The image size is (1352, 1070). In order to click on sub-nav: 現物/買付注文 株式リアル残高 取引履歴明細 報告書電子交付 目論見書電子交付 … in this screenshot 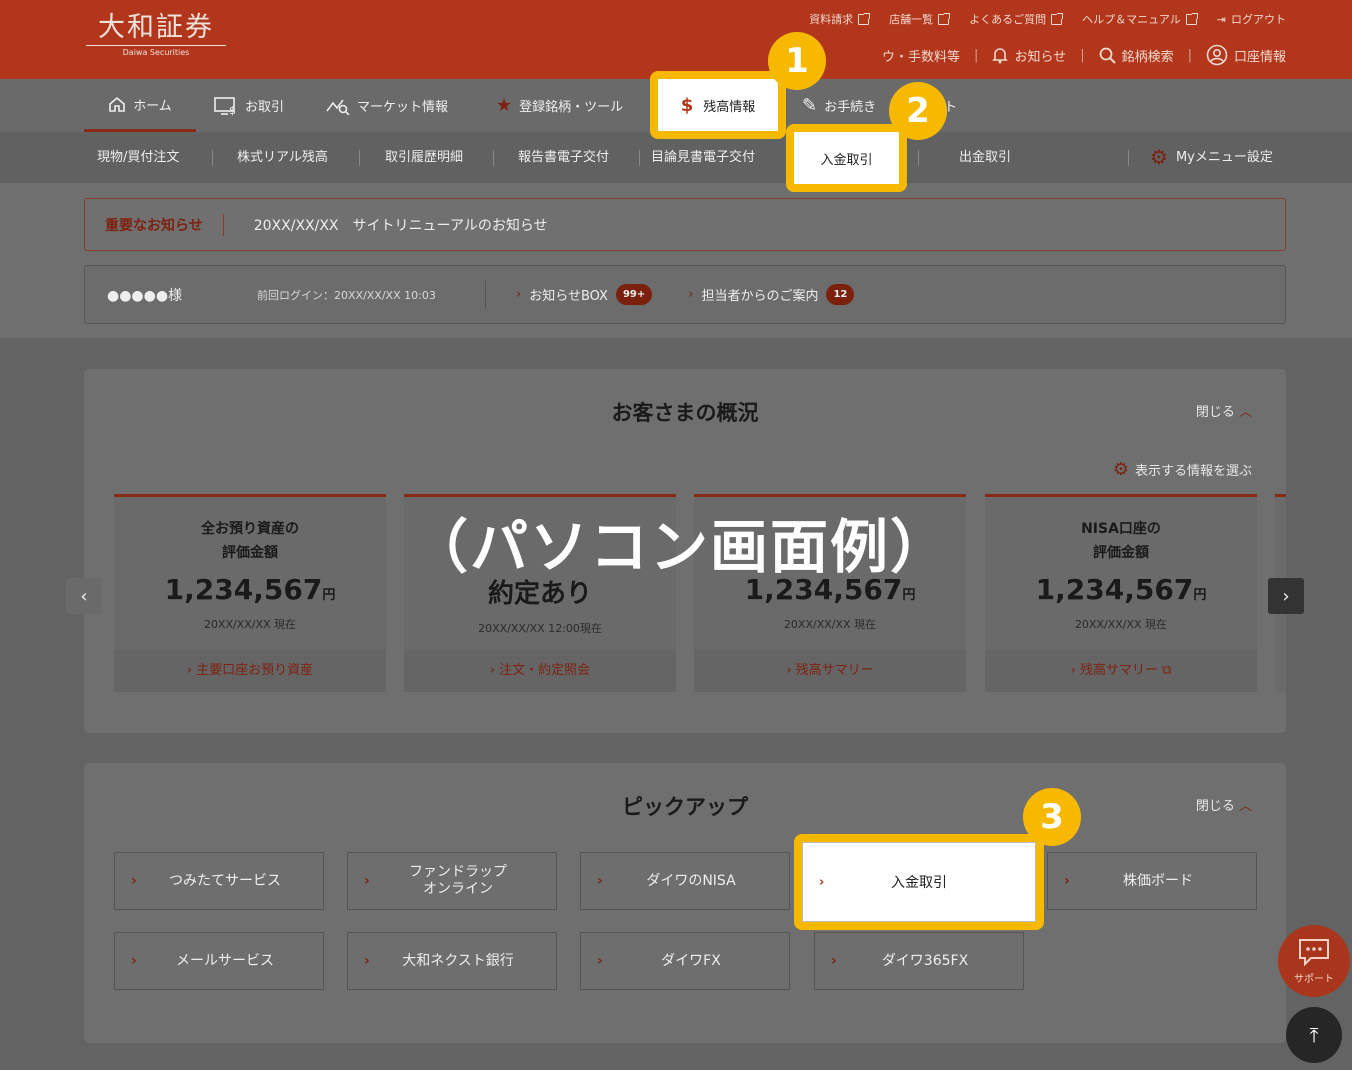, I will do `click(676, 157)`.